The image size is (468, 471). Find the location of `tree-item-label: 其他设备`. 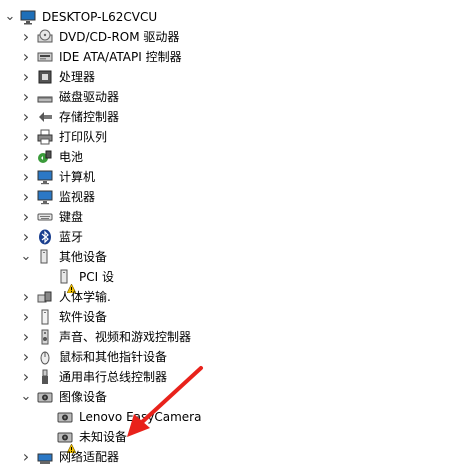

tree-item-label: 其他设备 is located at coordinates (83, 257).